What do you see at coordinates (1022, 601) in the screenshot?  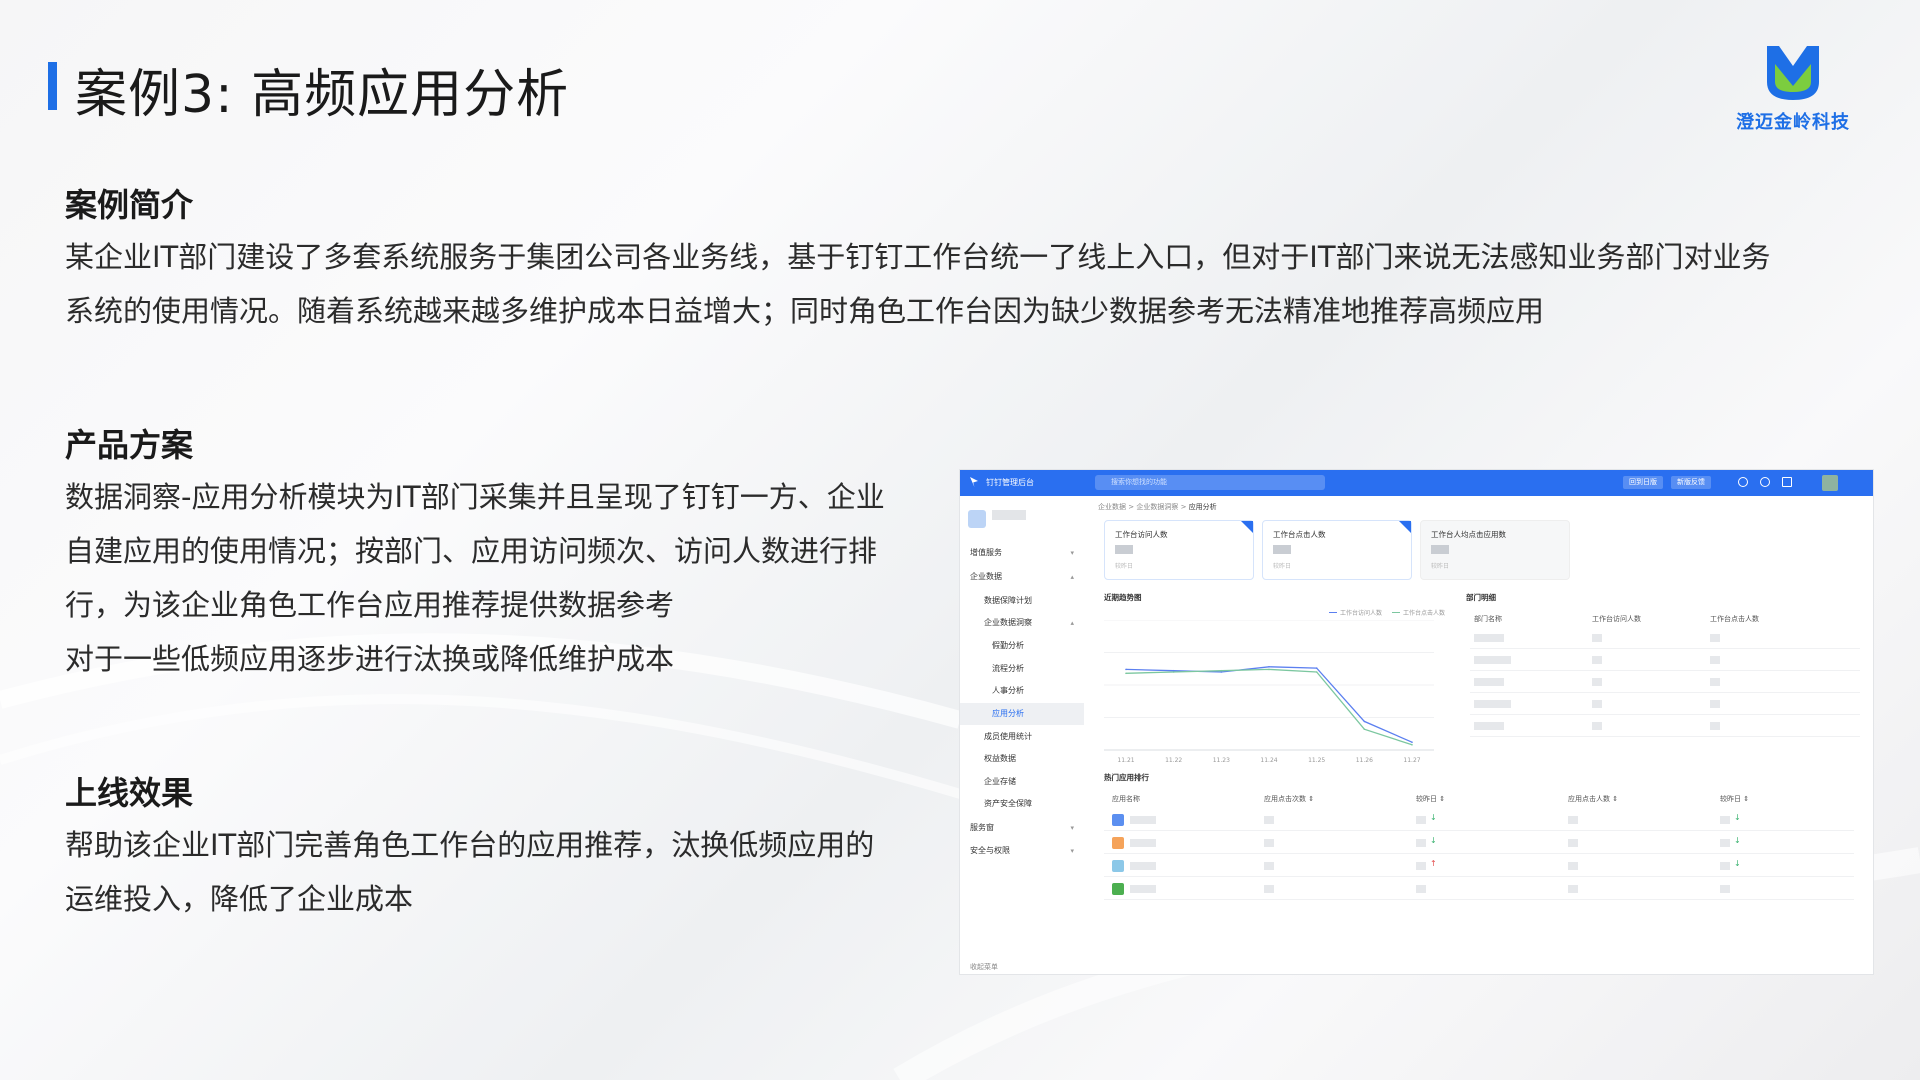 I see `sidebar-item: 数据保障计划` at bounding box center [1022, 601].